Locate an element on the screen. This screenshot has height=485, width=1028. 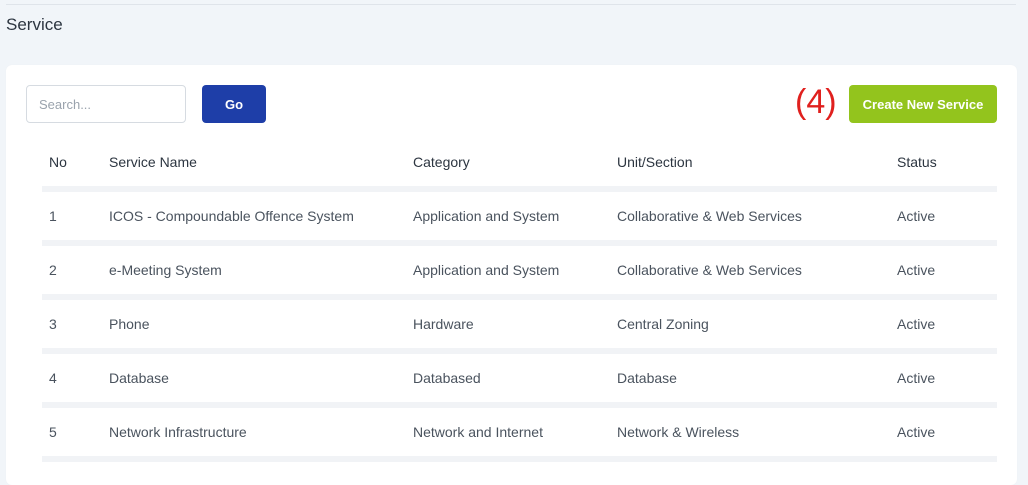
header-category: Category is located at coordinates (515, 162).